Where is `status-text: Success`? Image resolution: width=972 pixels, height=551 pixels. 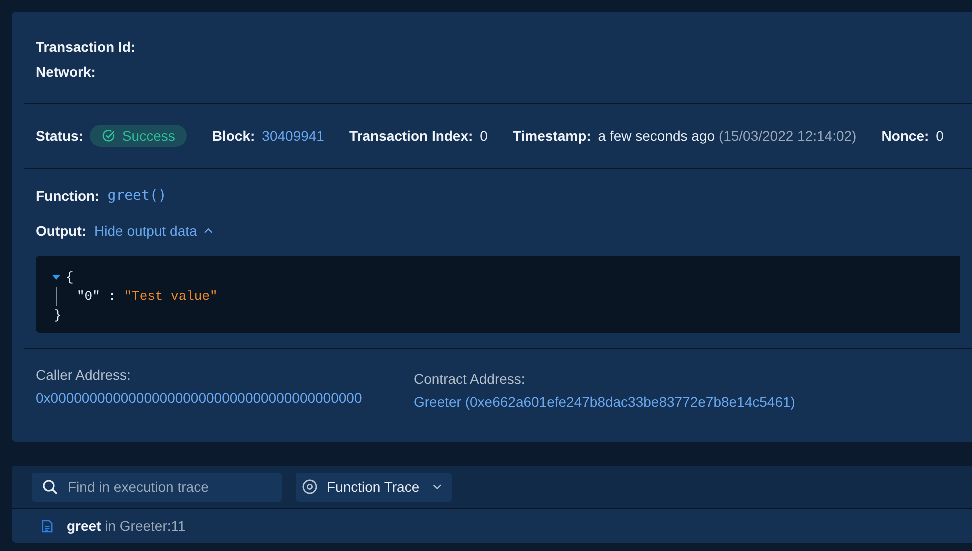
status-text: Success is located at coordinates (149, 136).